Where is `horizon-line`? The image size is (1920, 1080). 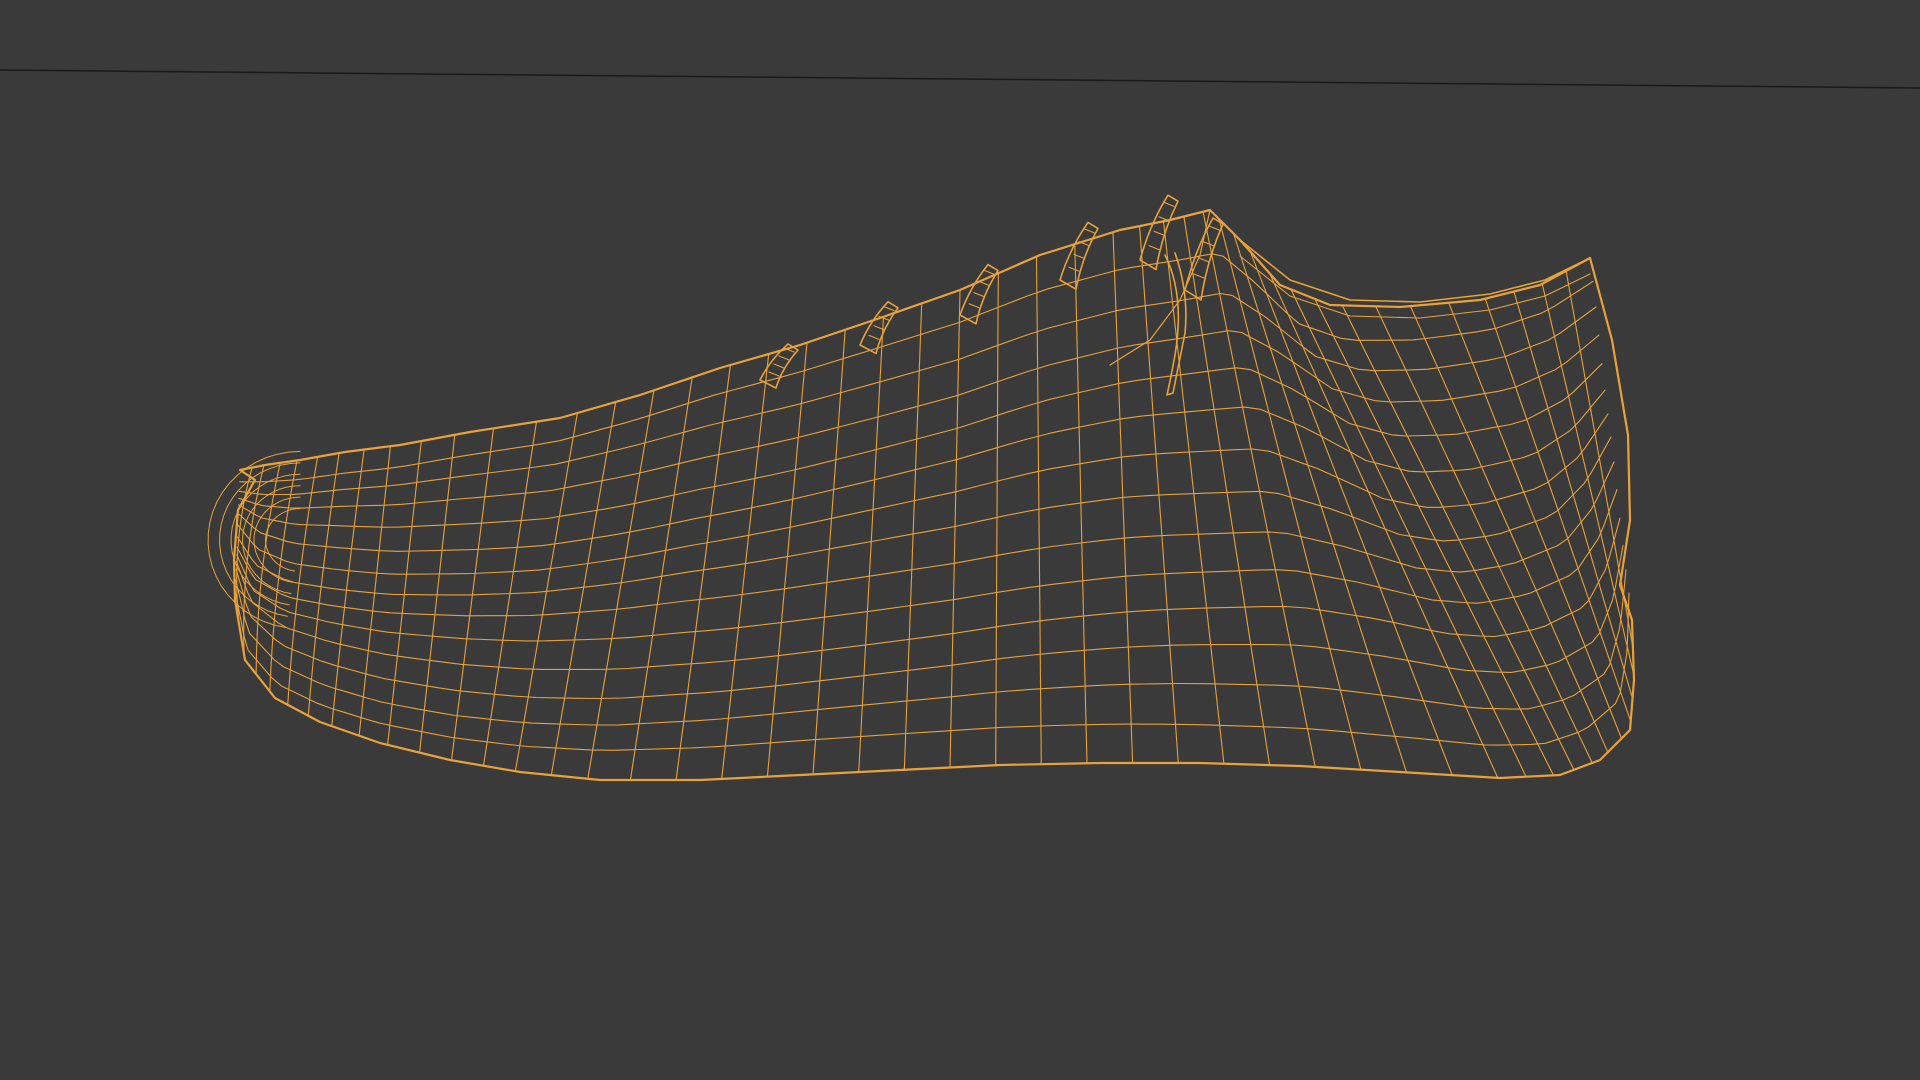 horizon-line is located at coordinates (960, 79).